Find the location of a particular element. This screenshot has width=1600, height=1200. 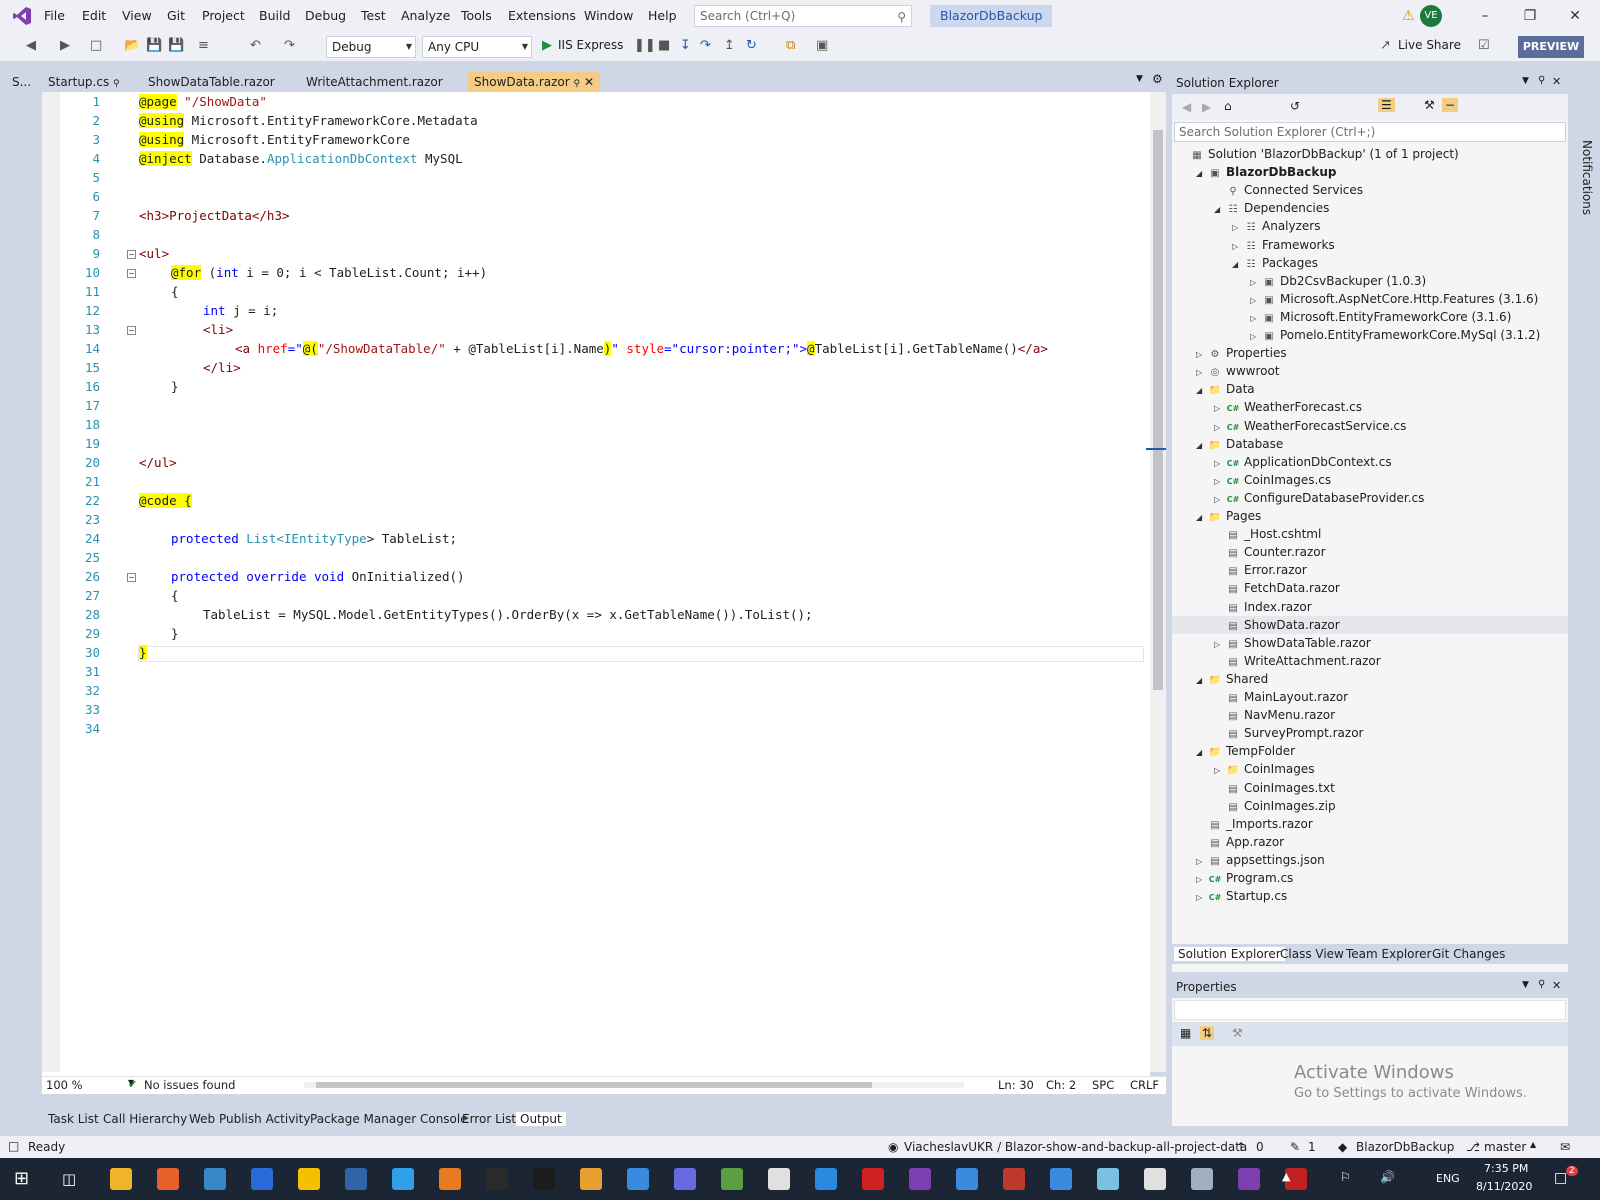

tree-node: ▤ CoinImages.zip is located at coordinates (1274, 806).